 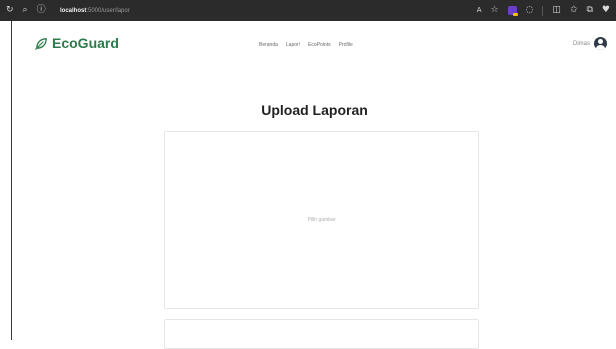 What do you see at coordinates (494, 10) in the screenshot?
I see `star-icon: ☆` at bounding box center [494, 10].